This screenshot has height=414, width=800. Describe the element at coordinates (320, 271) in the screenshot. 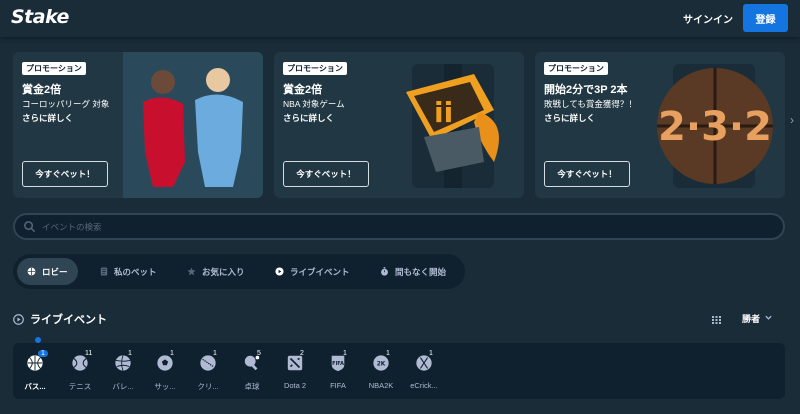

I see `tab-label: ライブイベント` at that location.